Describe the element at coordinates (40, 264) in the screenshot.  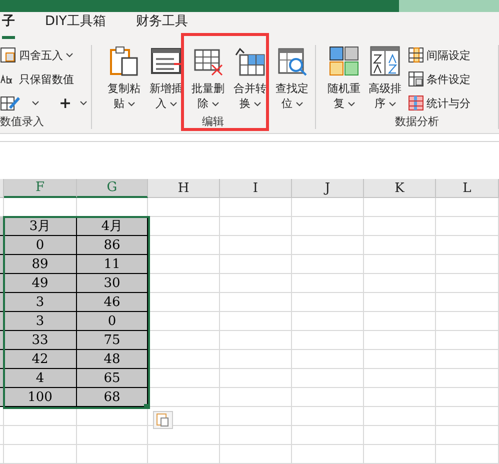
I see `table-cell: 89` at that location.